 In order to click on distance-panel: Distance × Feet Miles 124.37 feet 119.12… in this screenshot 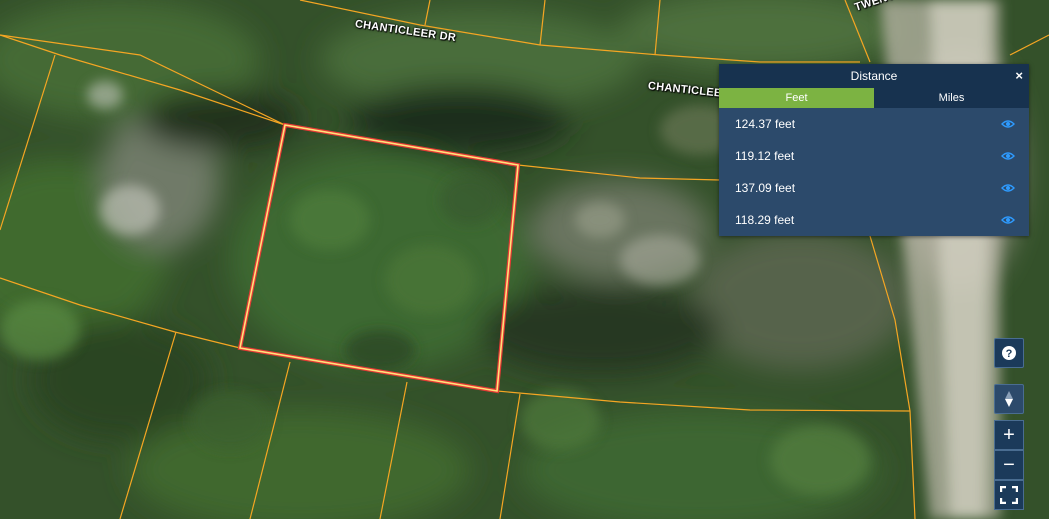, I will do `click(874, 150)`.